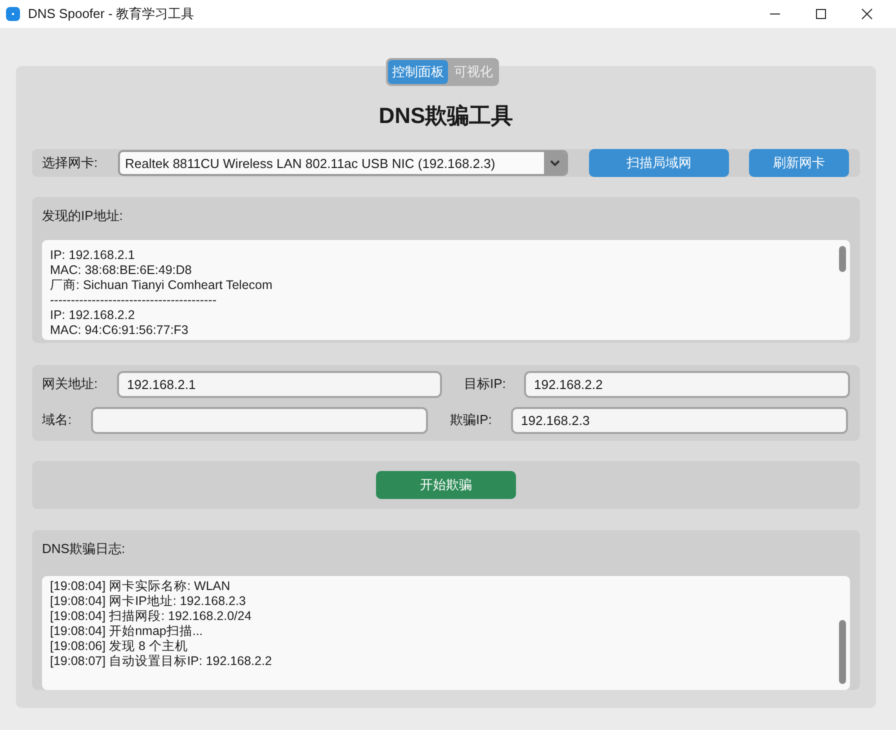  I want to click on text-line: 厂商: Sichuan Tianyi Comheart Telecom, so click(162, 285).